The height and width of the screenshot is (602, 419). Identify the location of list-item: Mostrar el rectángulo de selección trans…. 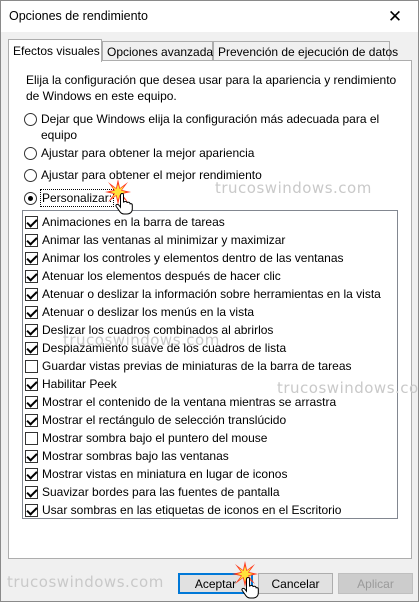
(155, 420).